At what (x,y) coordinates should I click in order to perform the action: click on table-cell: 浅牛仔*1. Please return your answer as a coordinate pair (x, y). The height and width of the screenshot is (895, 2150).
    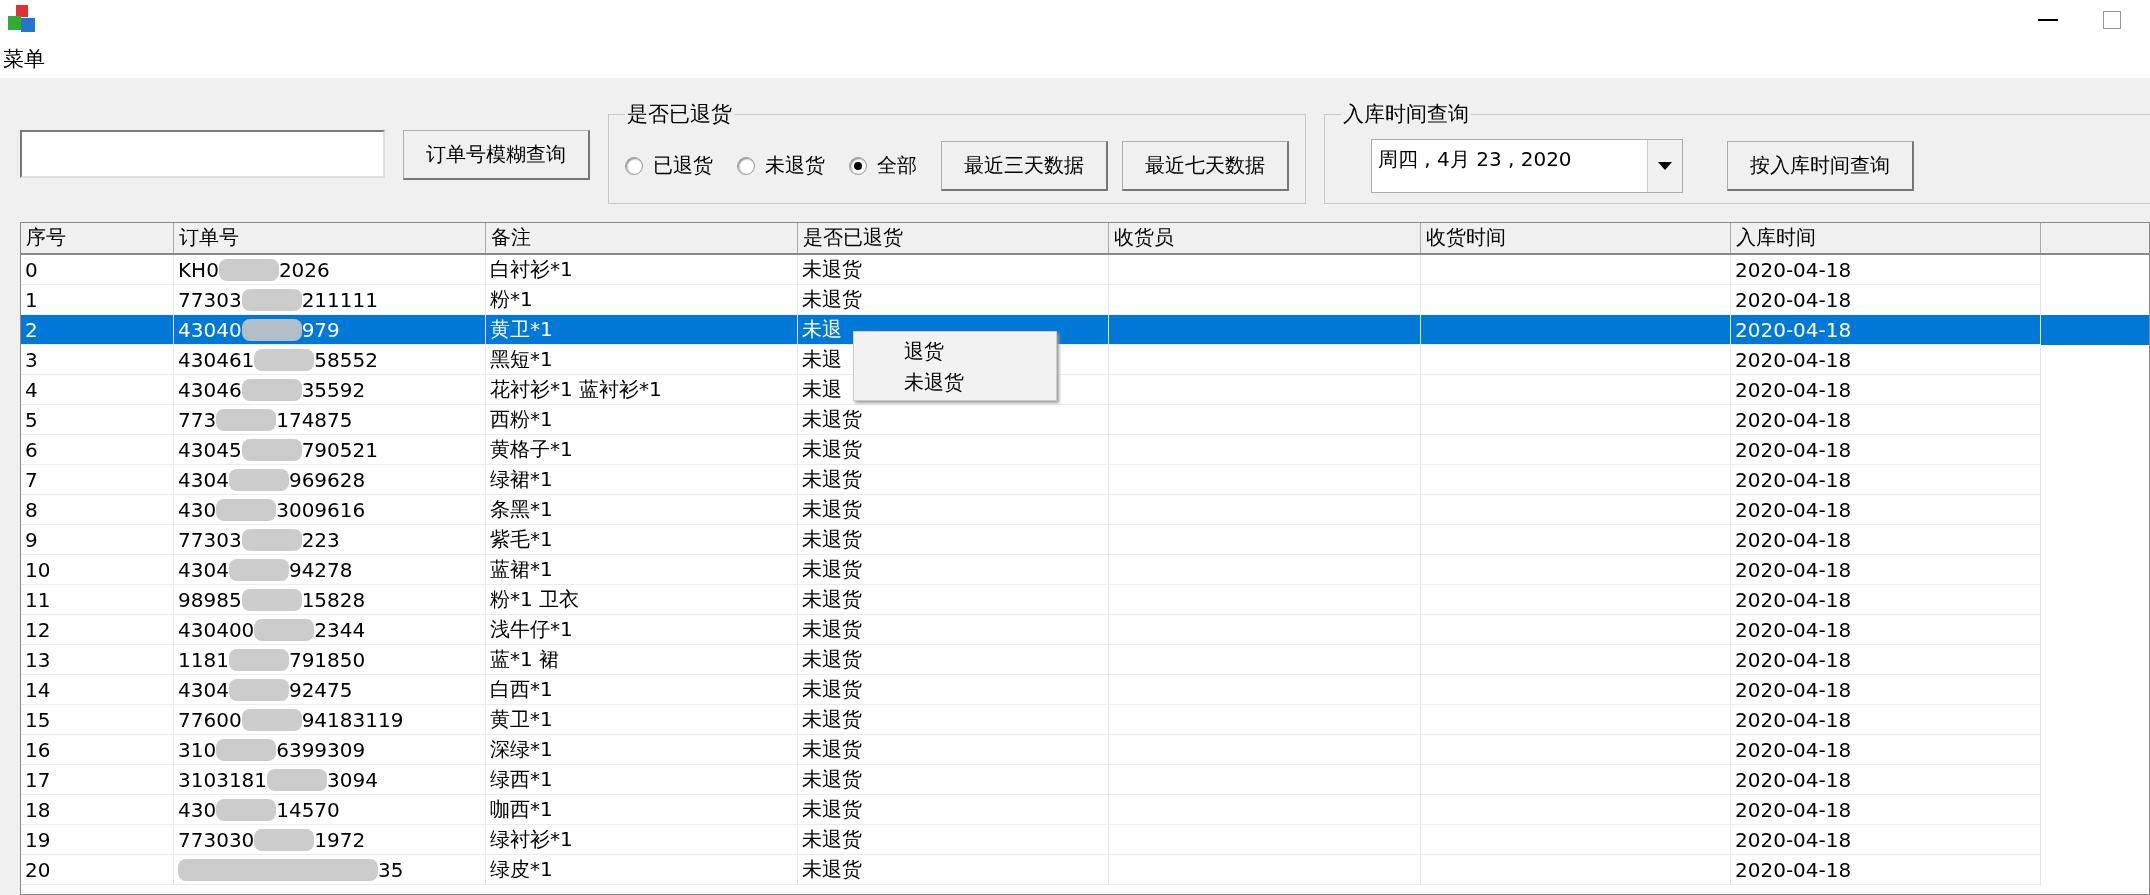
    Looking at the image, I should click on (642, 630).